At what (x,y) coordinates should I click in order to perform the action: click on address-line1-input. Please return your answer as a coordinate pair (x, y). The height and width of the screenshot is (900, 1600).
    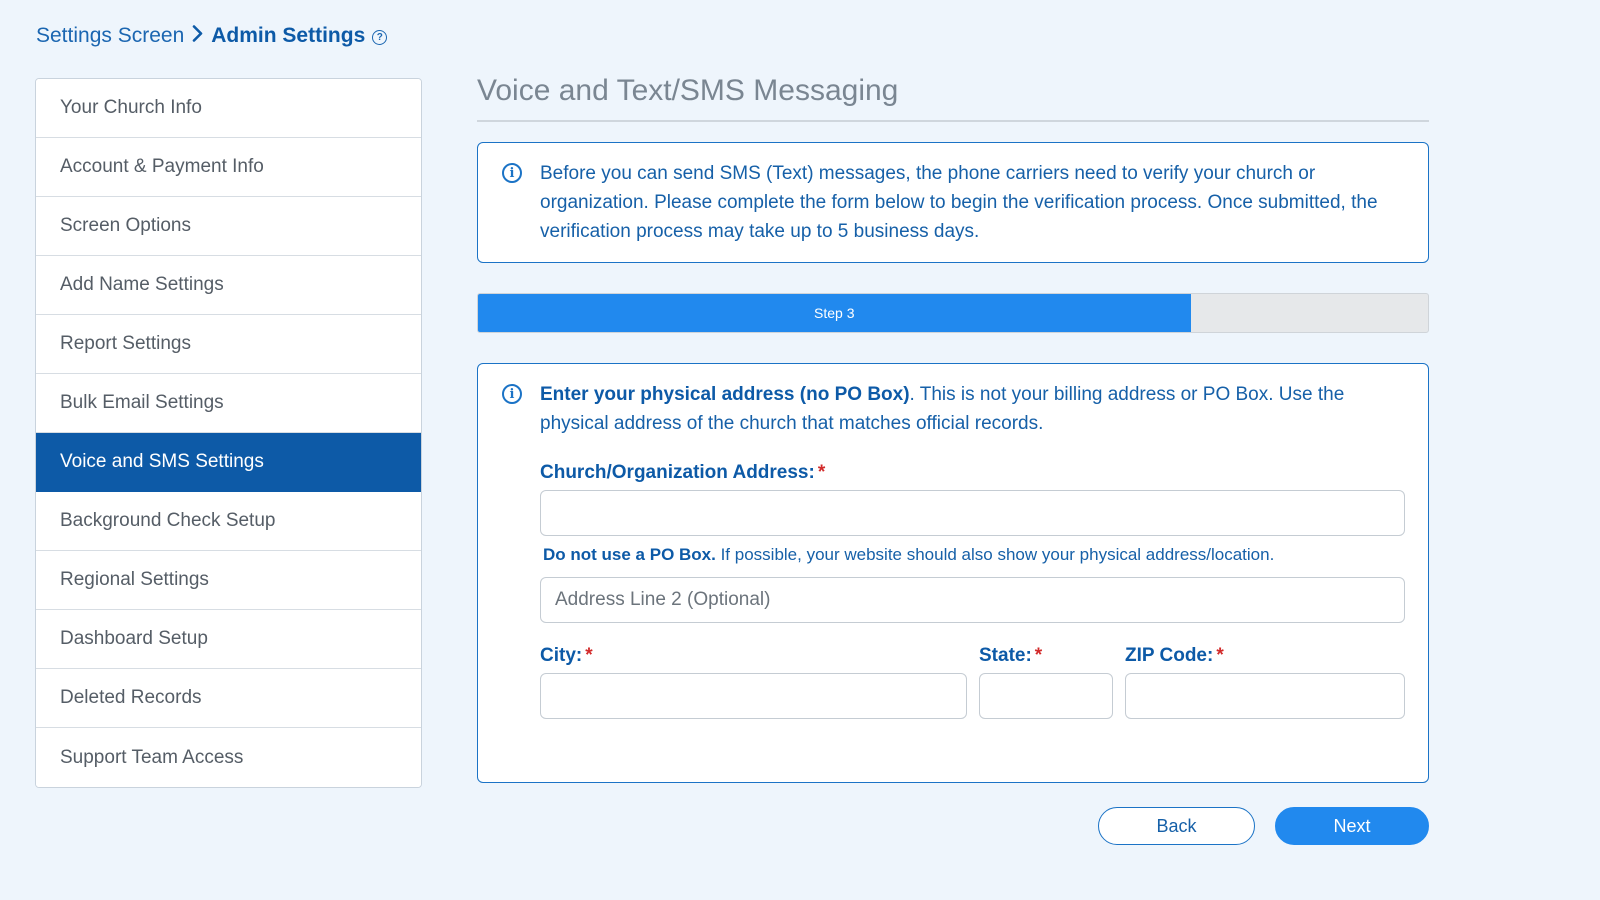
    Looking at the image, I should click on (972, 513).